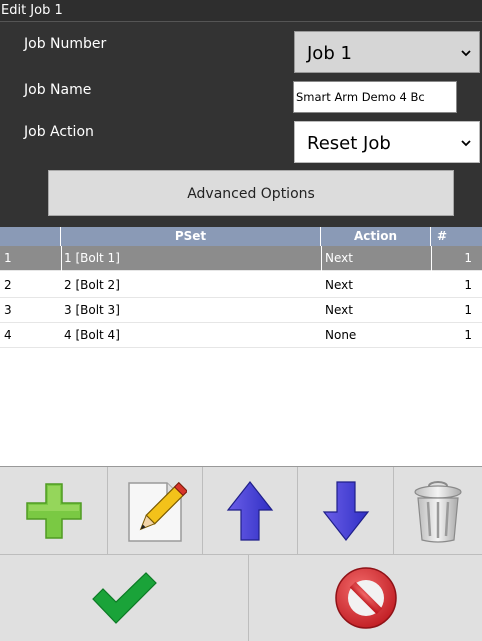 This screenshot has height=641, width=482. I want to click on column-header-action: Action, so click(376, 236).